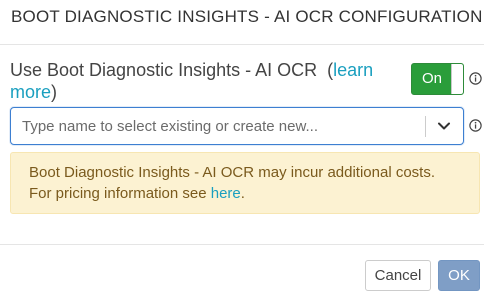 The width and height of the screenshot is (484, 297). Describe the element at coordinates (444, 126) in the screenshot. I see `chevron-down-icon` at that location.